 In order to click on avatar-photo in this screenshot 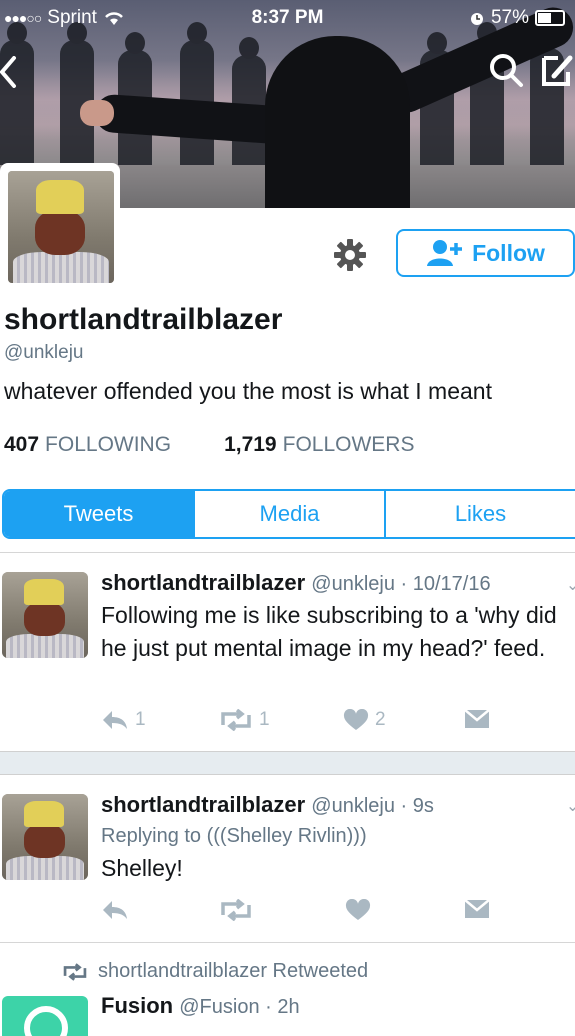, I will do `click(61, 227)`.